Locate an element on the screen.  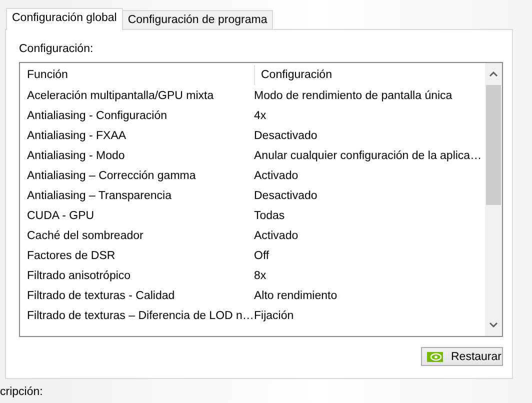
restore-button: Restaurar is located at coordinates (462, 356).